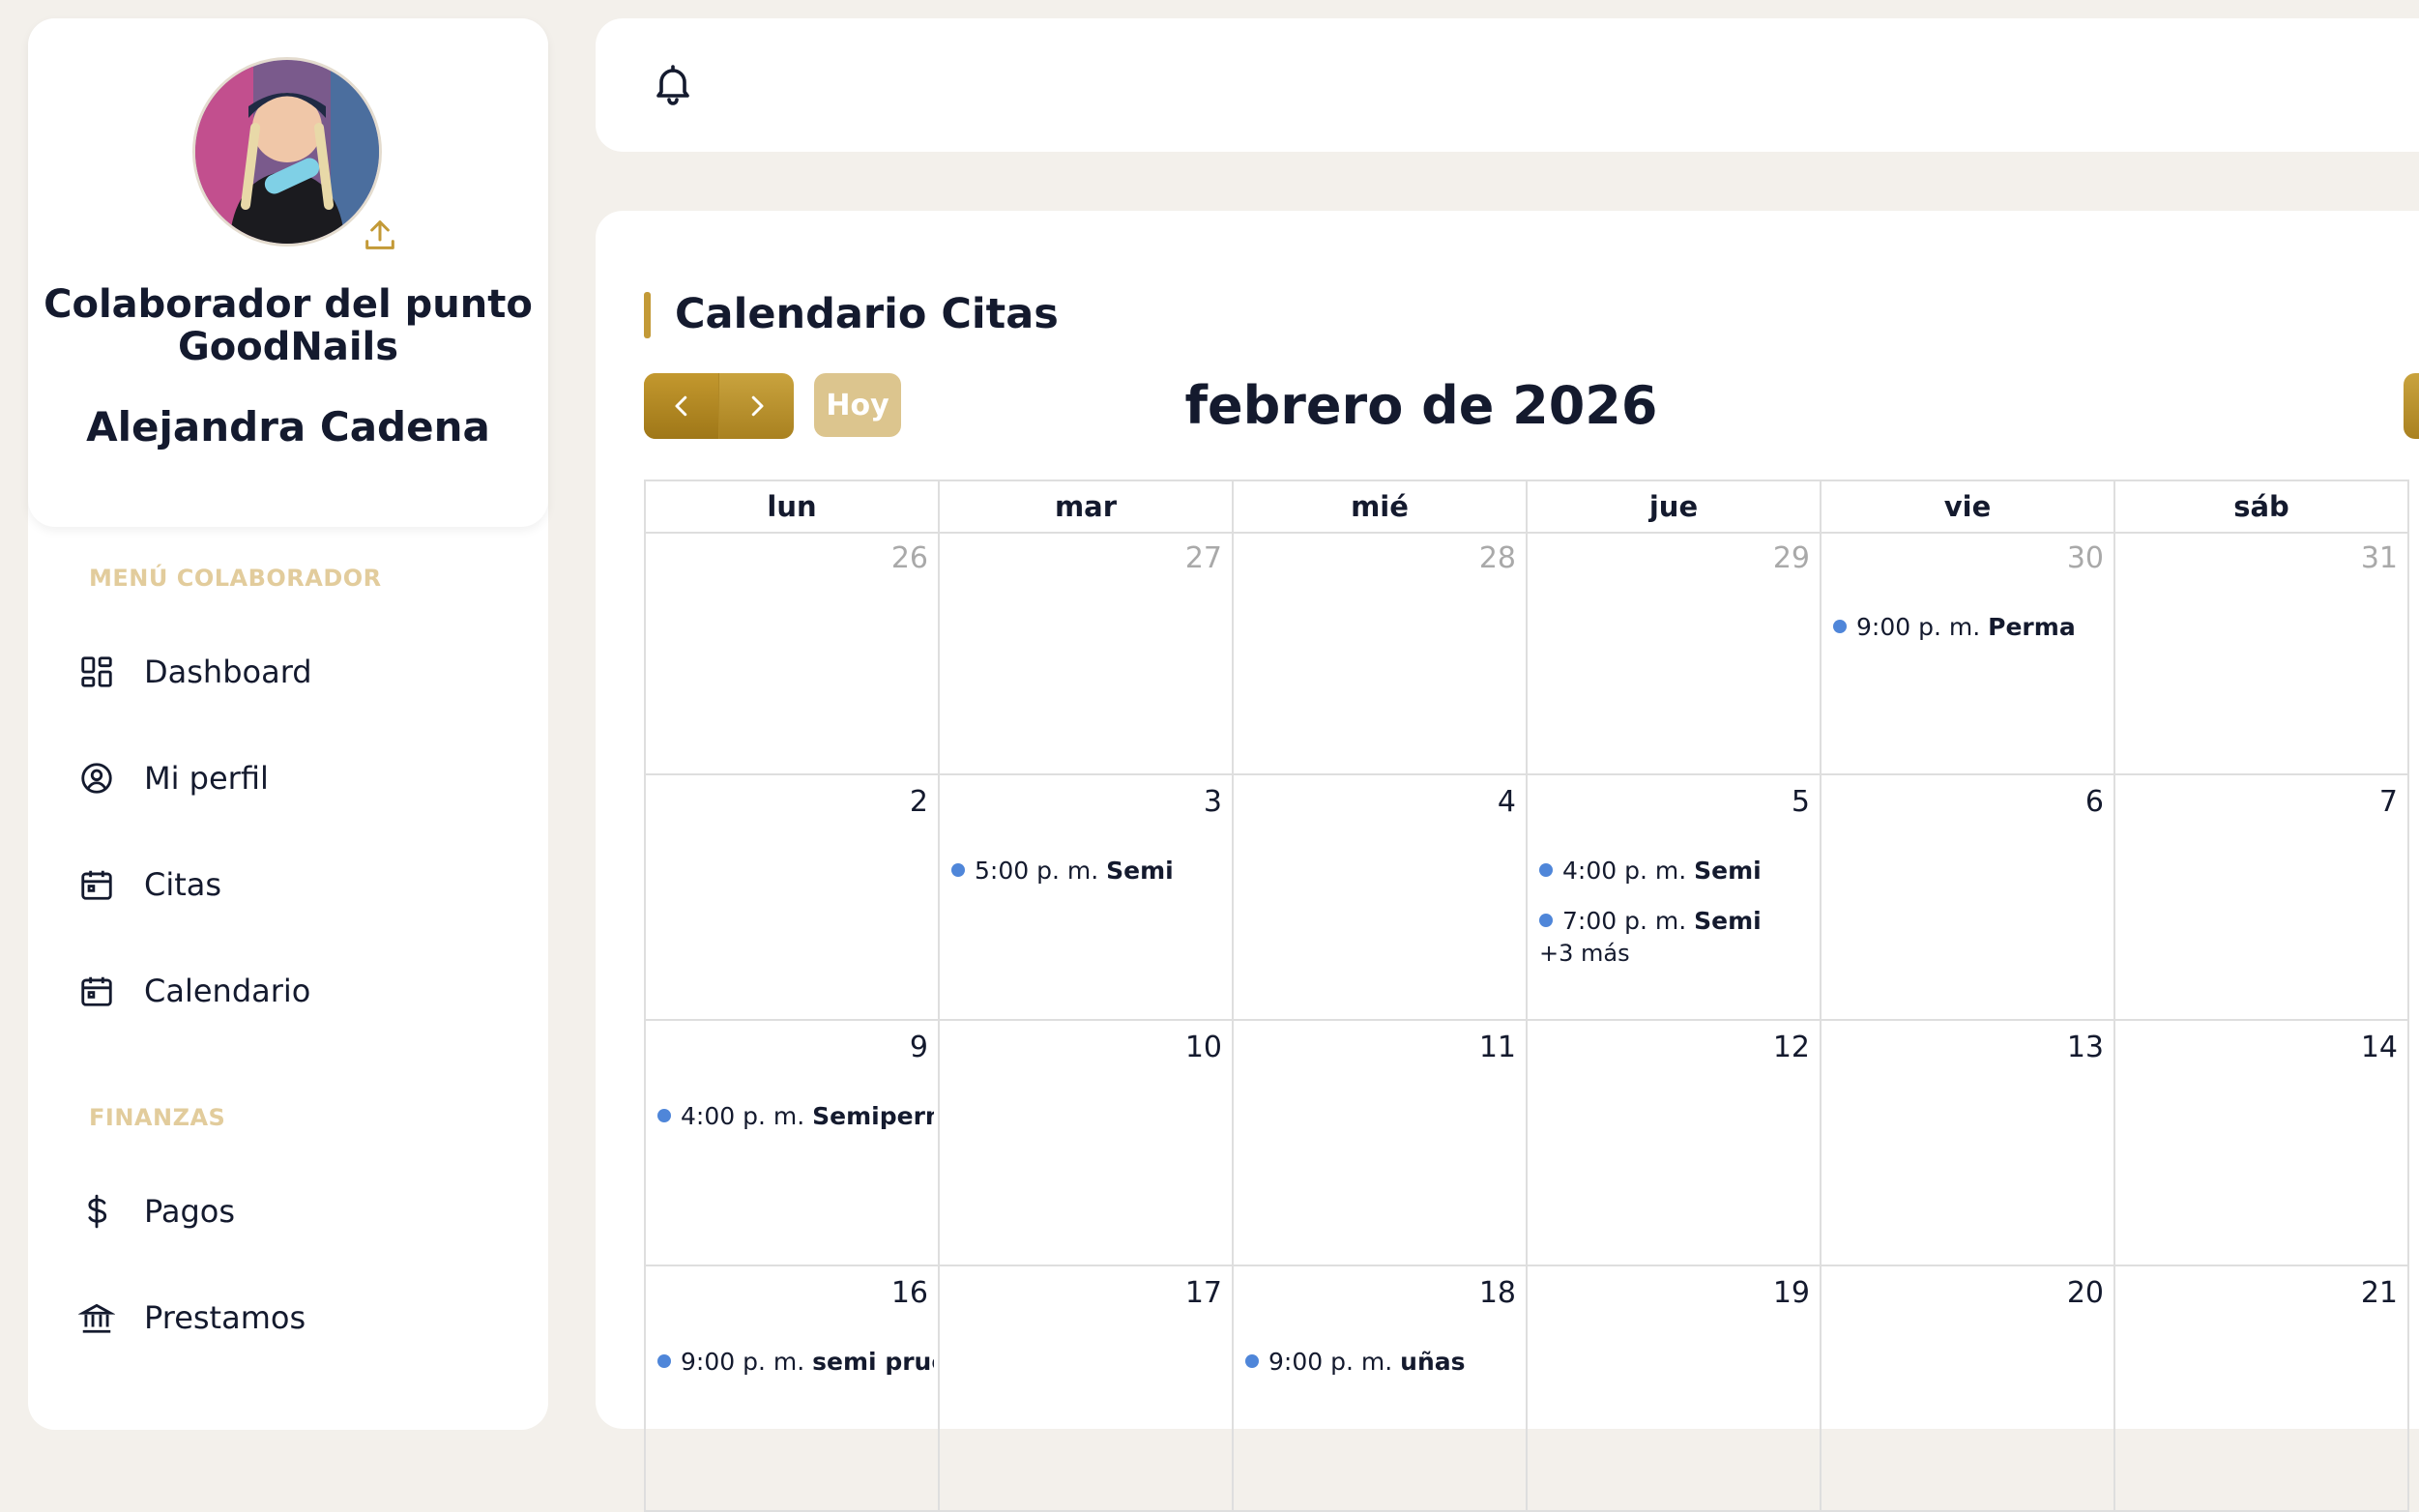  What do you see at coordinates (1507, 85) in the screenshot?
I see `topbar` at bounding box center [1507, 85].